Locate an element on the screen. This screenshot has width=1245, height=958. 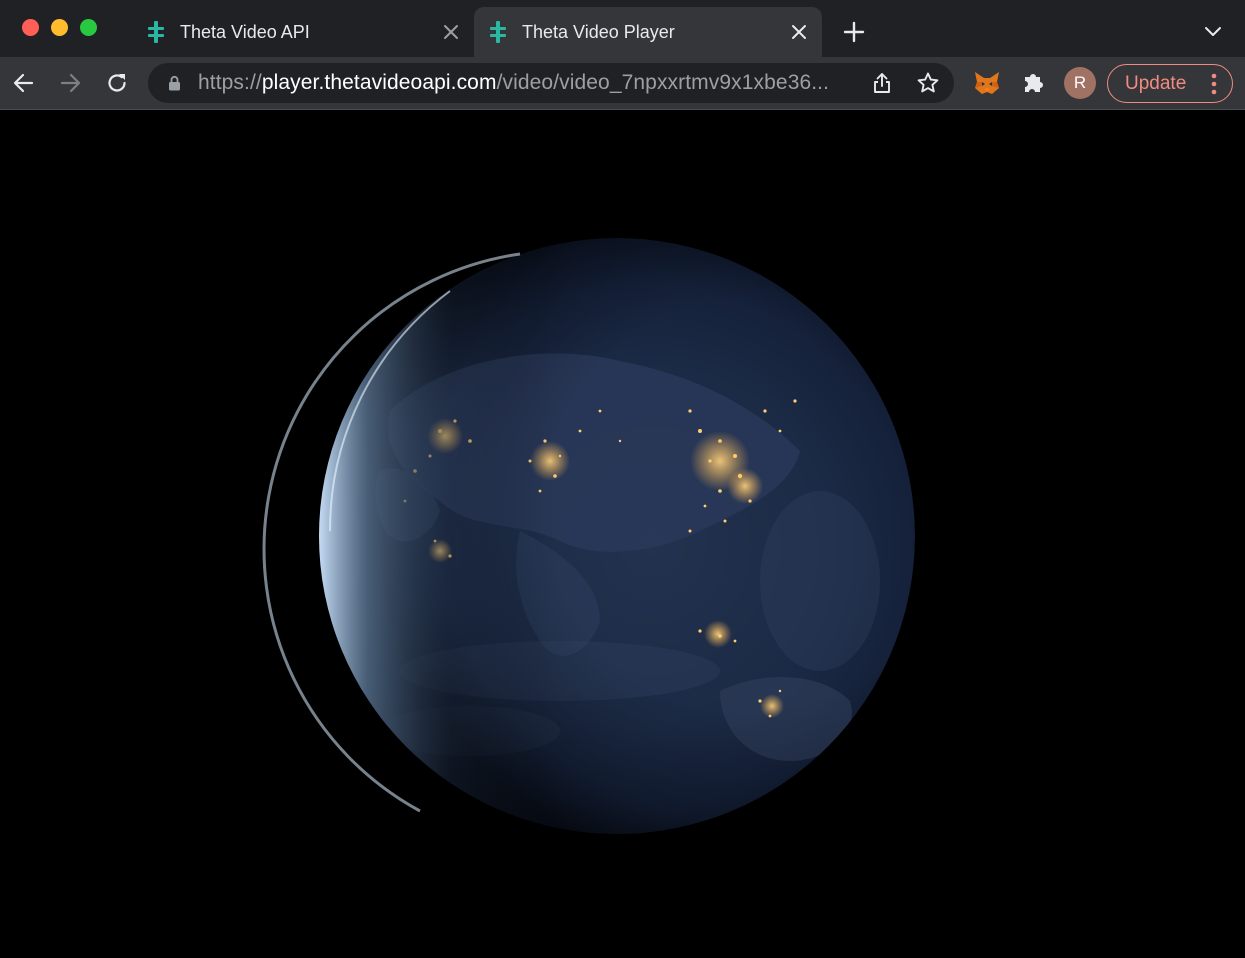
bookmark-star-icon is located at coordinates (928, 83).